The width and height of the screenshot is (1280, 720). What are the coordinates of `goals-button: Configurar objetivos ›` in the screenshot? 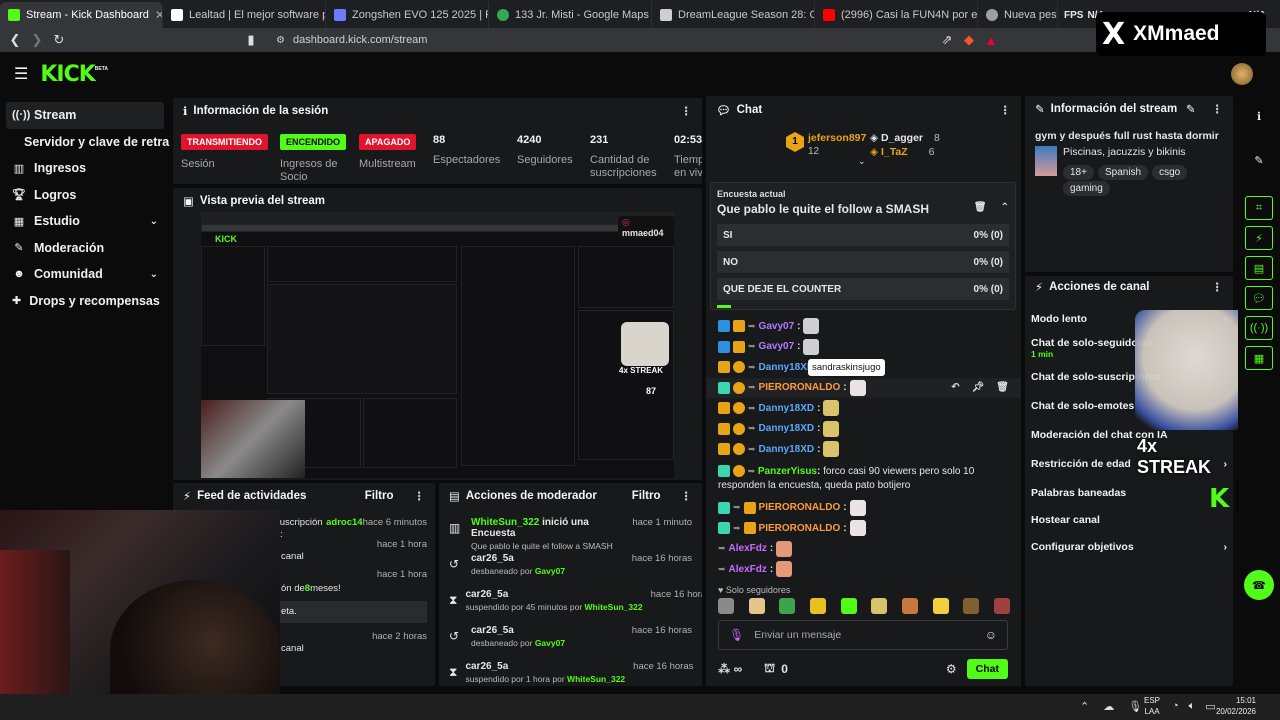 It's located at (1129, 546).